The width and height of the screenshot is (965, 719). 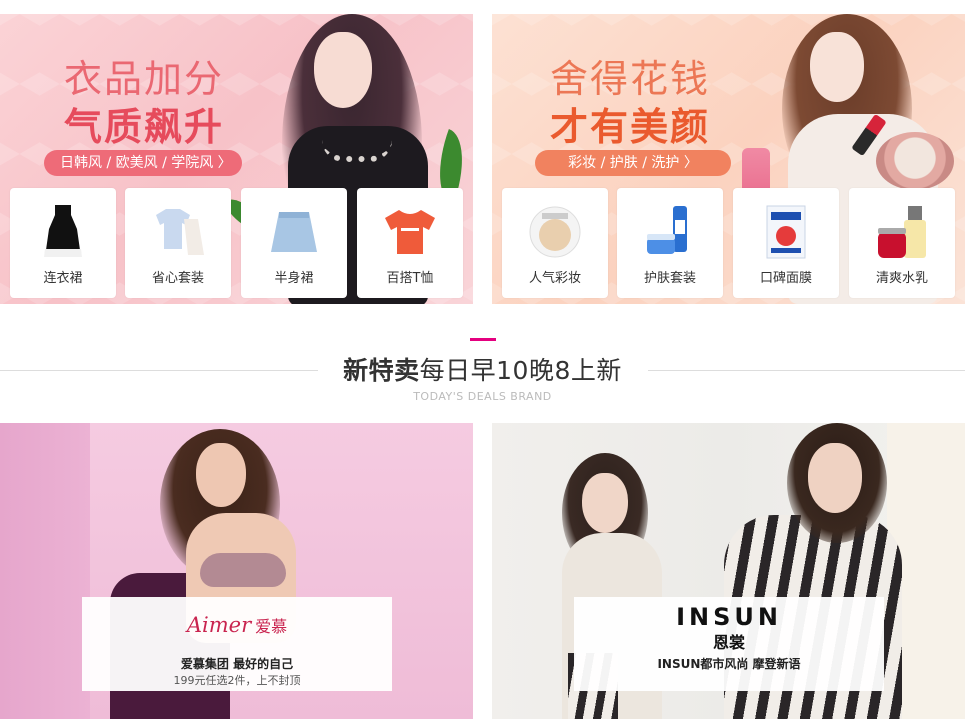 I want to click on category-card-skirt: 半身裙, so click(x=294, y=243).